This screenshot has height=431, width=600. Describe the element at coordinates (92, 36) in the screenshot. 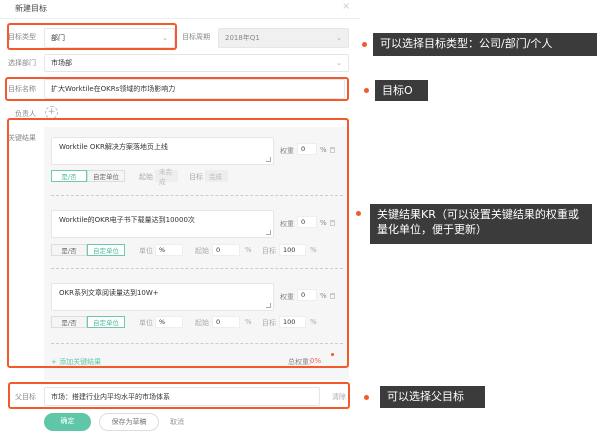

I see `type-highlight` at that location.